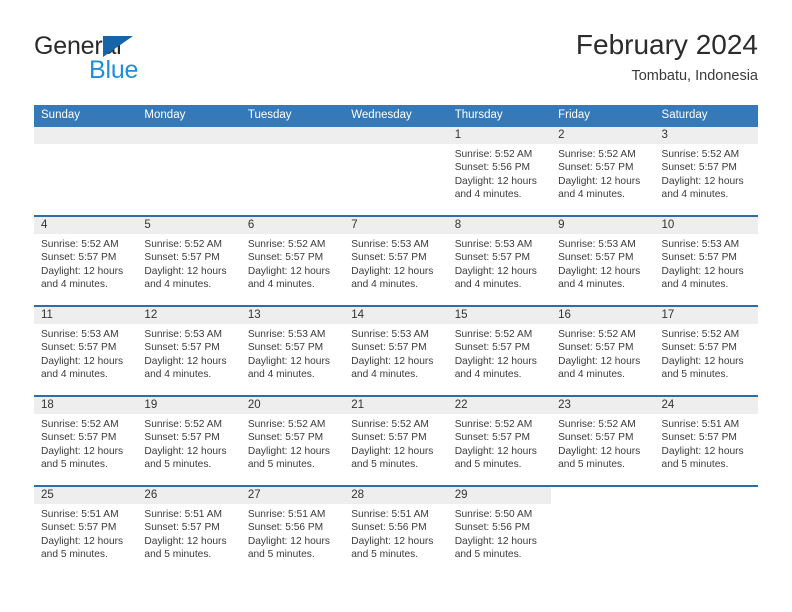 Image resolution: width=792 pixels, height=612 pixels. Describe the element at coordinates (396, 116) in the screenshot. I see `column-header-wednesday: Wednesday` at that location.